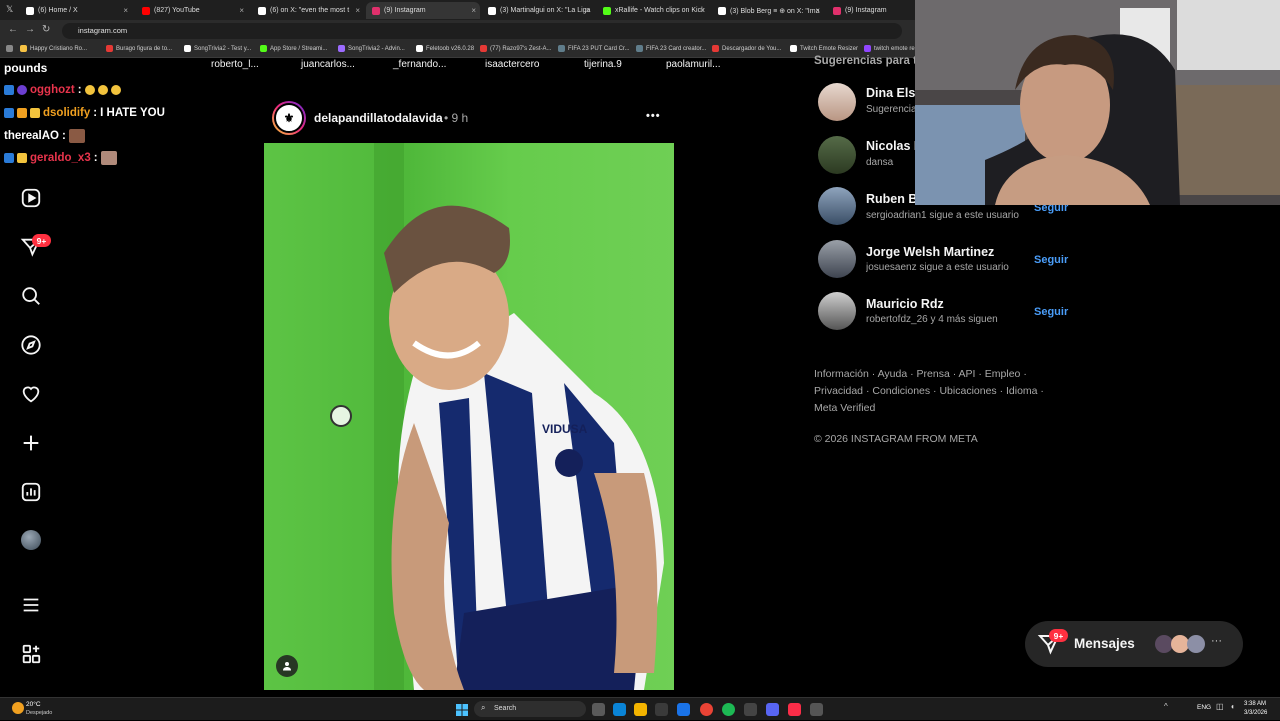 The height and width of the screenshot is (721, 1280). Describe the element at coordinates (46, 29) in the screenshot. I see `reload-icon: ↻` at that location.